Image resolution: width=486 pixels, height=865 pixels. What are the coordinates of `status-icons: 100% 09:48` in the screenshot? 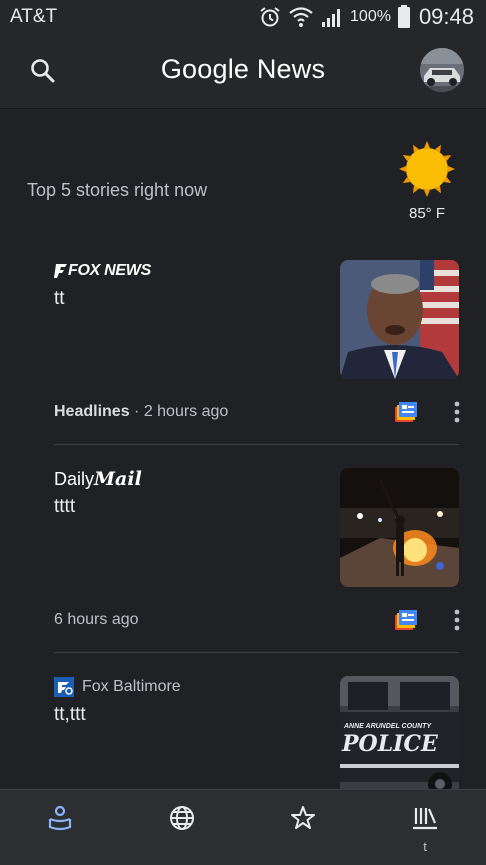 It's located at (366, 17).